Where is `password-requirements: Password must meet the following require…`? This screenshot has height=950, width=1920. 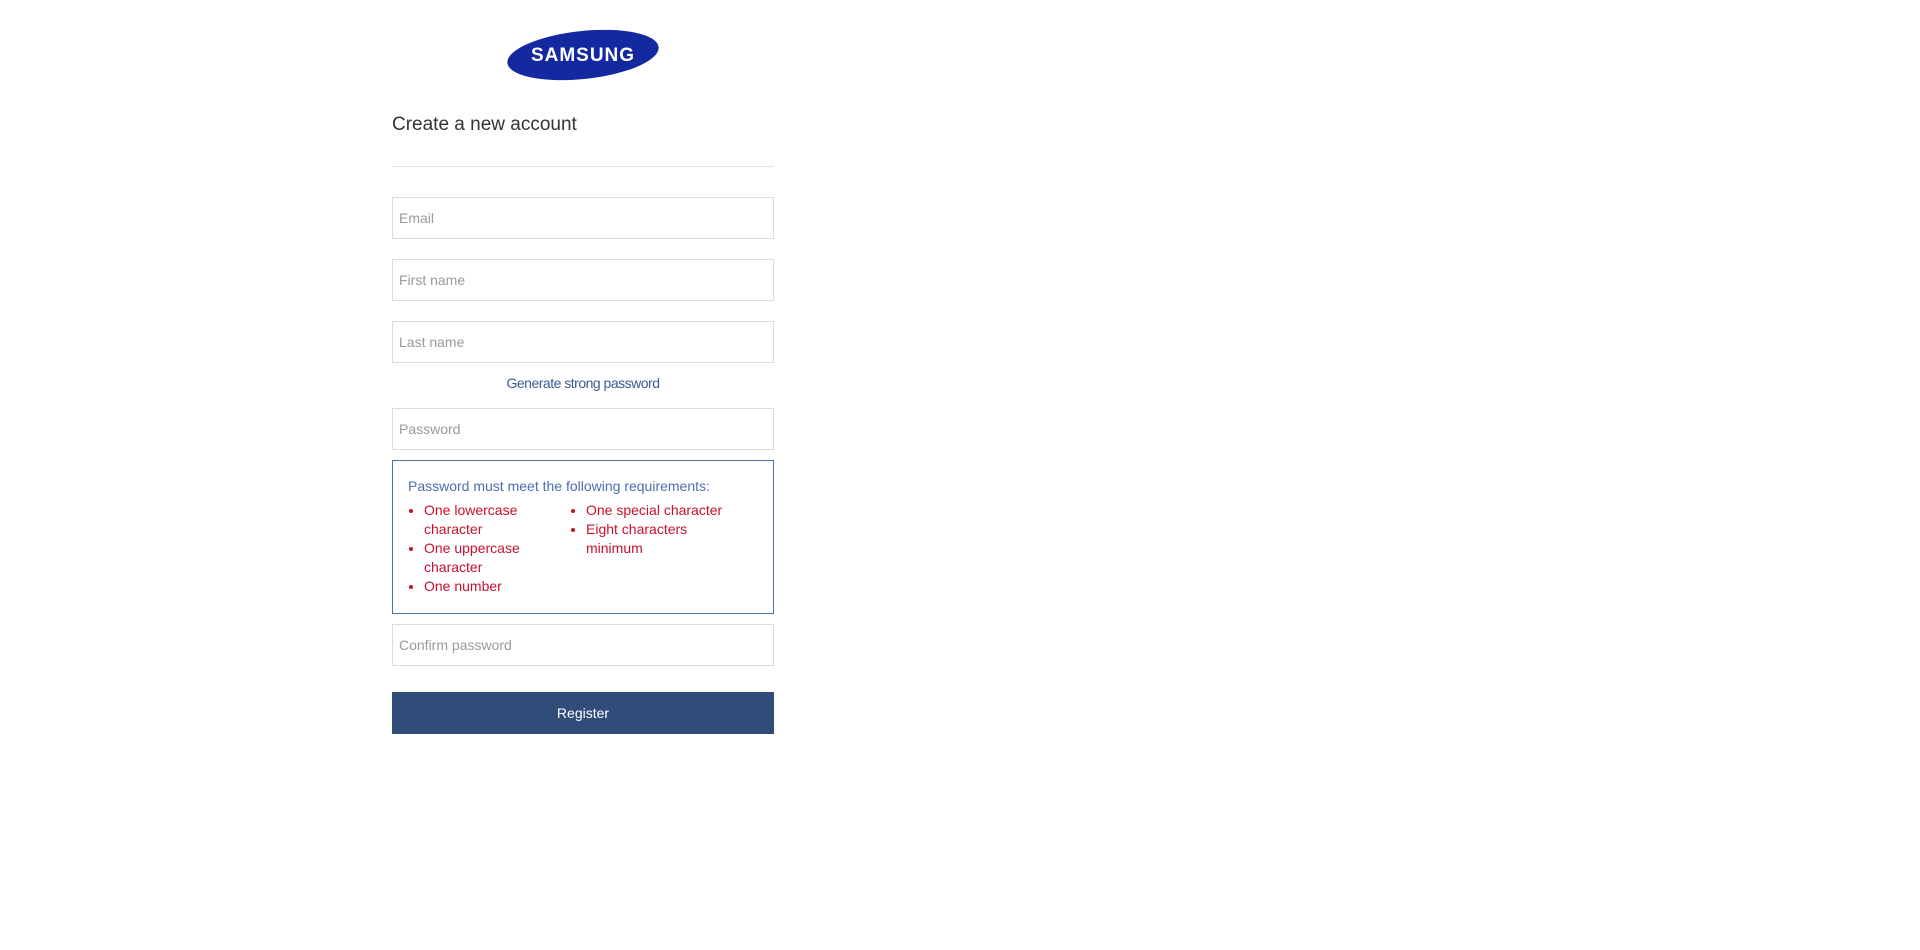
password-requirements: Password must meet the following require… is located at coordinates (583, 537).